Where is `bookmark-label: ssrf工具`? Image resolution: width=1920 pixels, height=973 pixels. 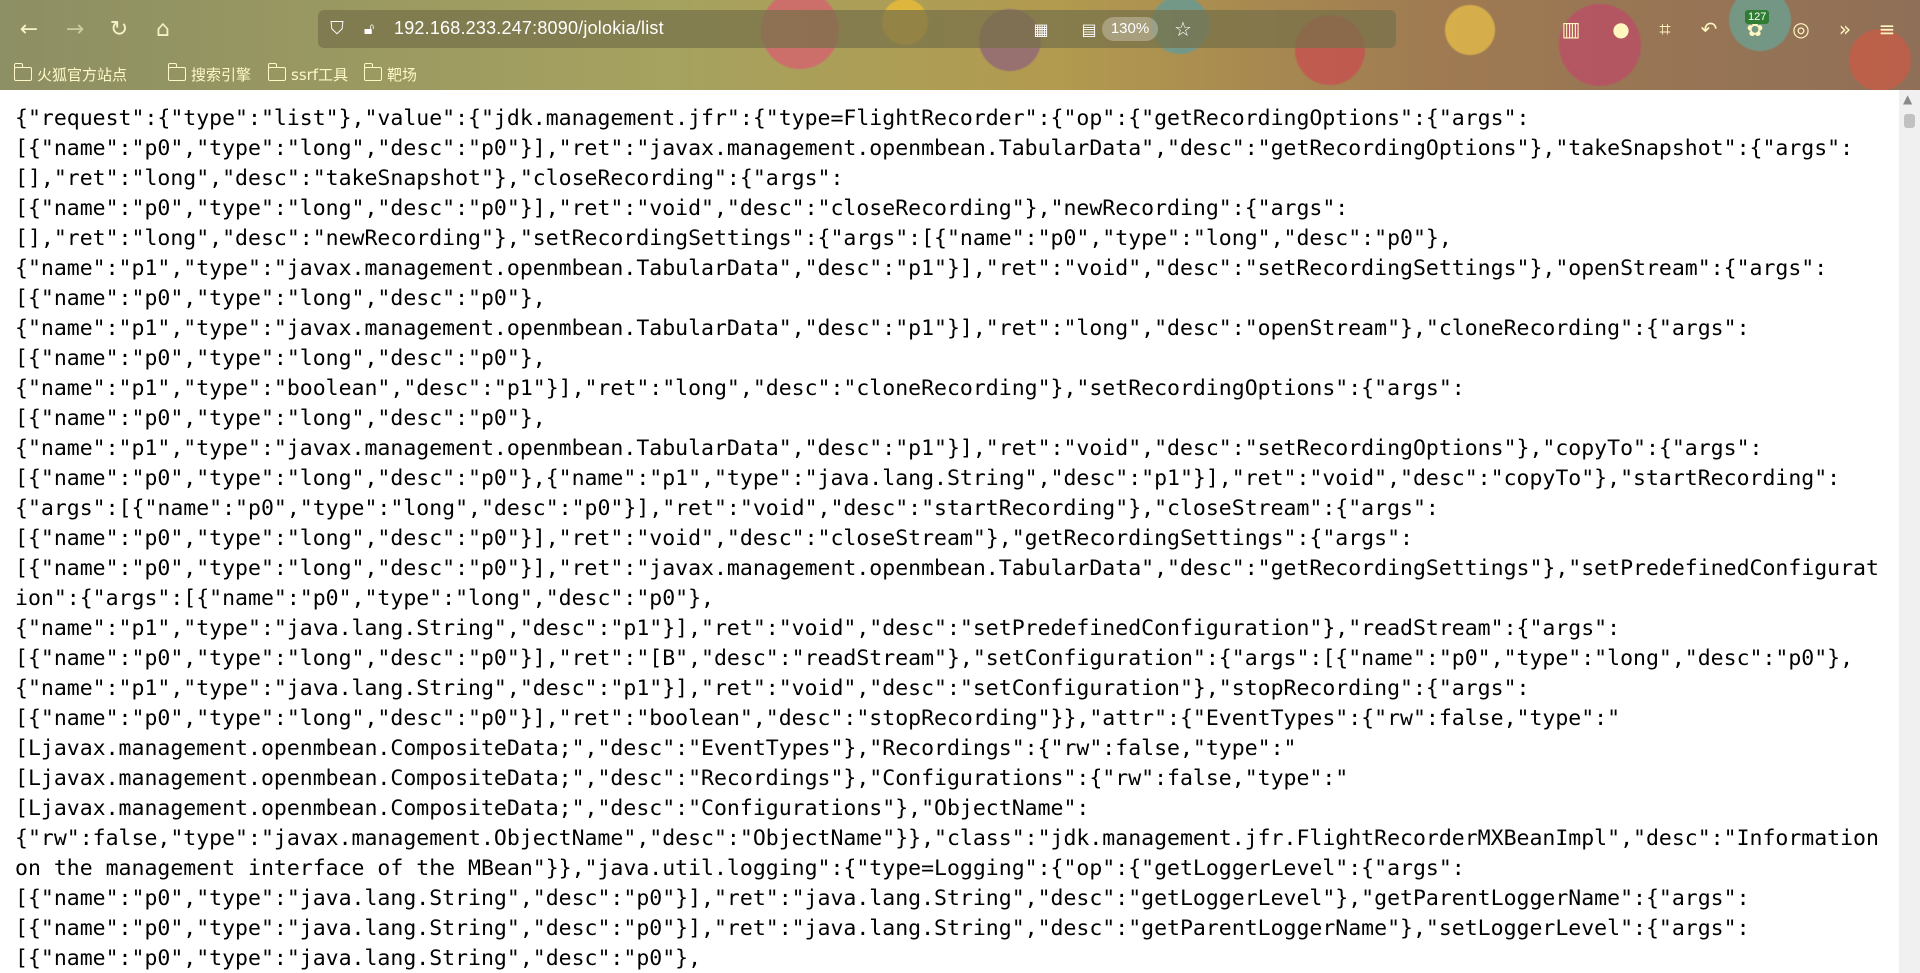
bookmark-label: ssrf工具 is located at coordinates (320, 74).